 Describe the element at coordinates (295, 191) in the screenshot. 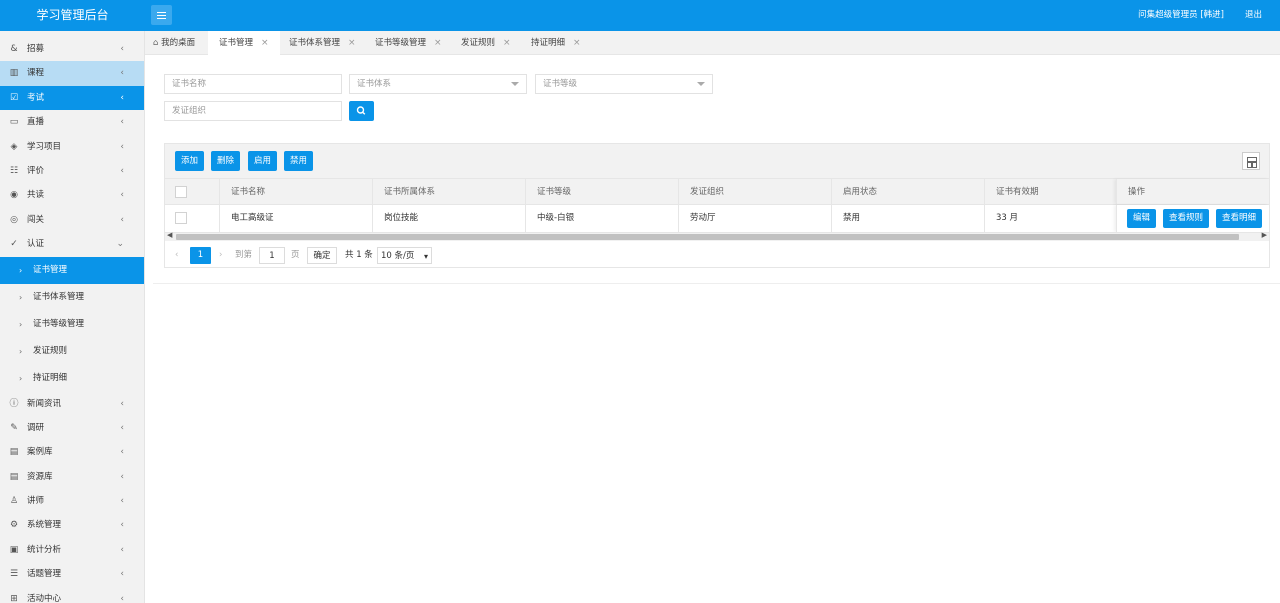

I see `column-header: 证书名称` at that location.